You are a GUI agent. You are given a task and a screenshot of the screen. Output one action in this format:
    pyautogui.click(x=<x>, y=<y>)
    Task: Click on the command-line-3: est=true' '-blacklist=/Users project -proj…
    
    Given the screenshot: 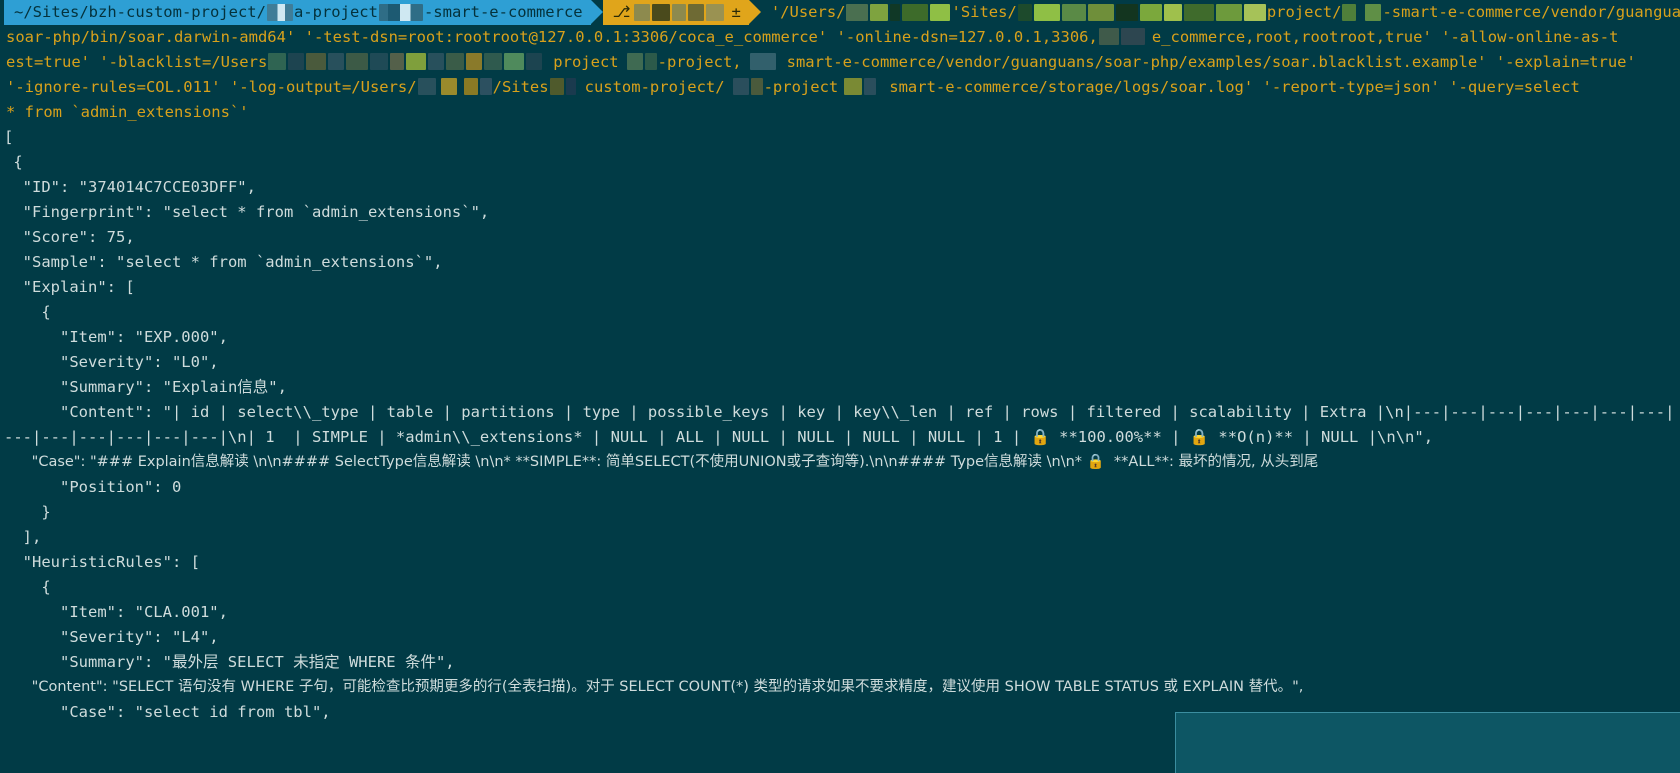 What is the action you would take?
    pyautogui.click(x=840, y=62)
    